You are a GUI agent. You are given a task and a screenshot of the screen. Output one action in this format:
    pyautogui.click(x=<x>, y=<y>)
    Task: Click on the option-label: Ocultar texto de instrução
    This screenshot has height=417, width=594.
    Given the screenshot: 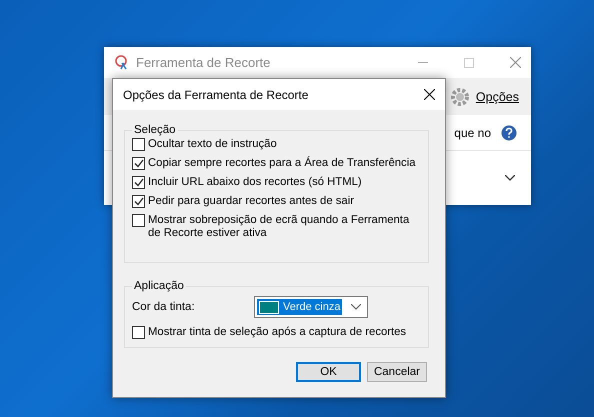 What is the action you would take?
    pyautogui.click(x=212, y=144)
    